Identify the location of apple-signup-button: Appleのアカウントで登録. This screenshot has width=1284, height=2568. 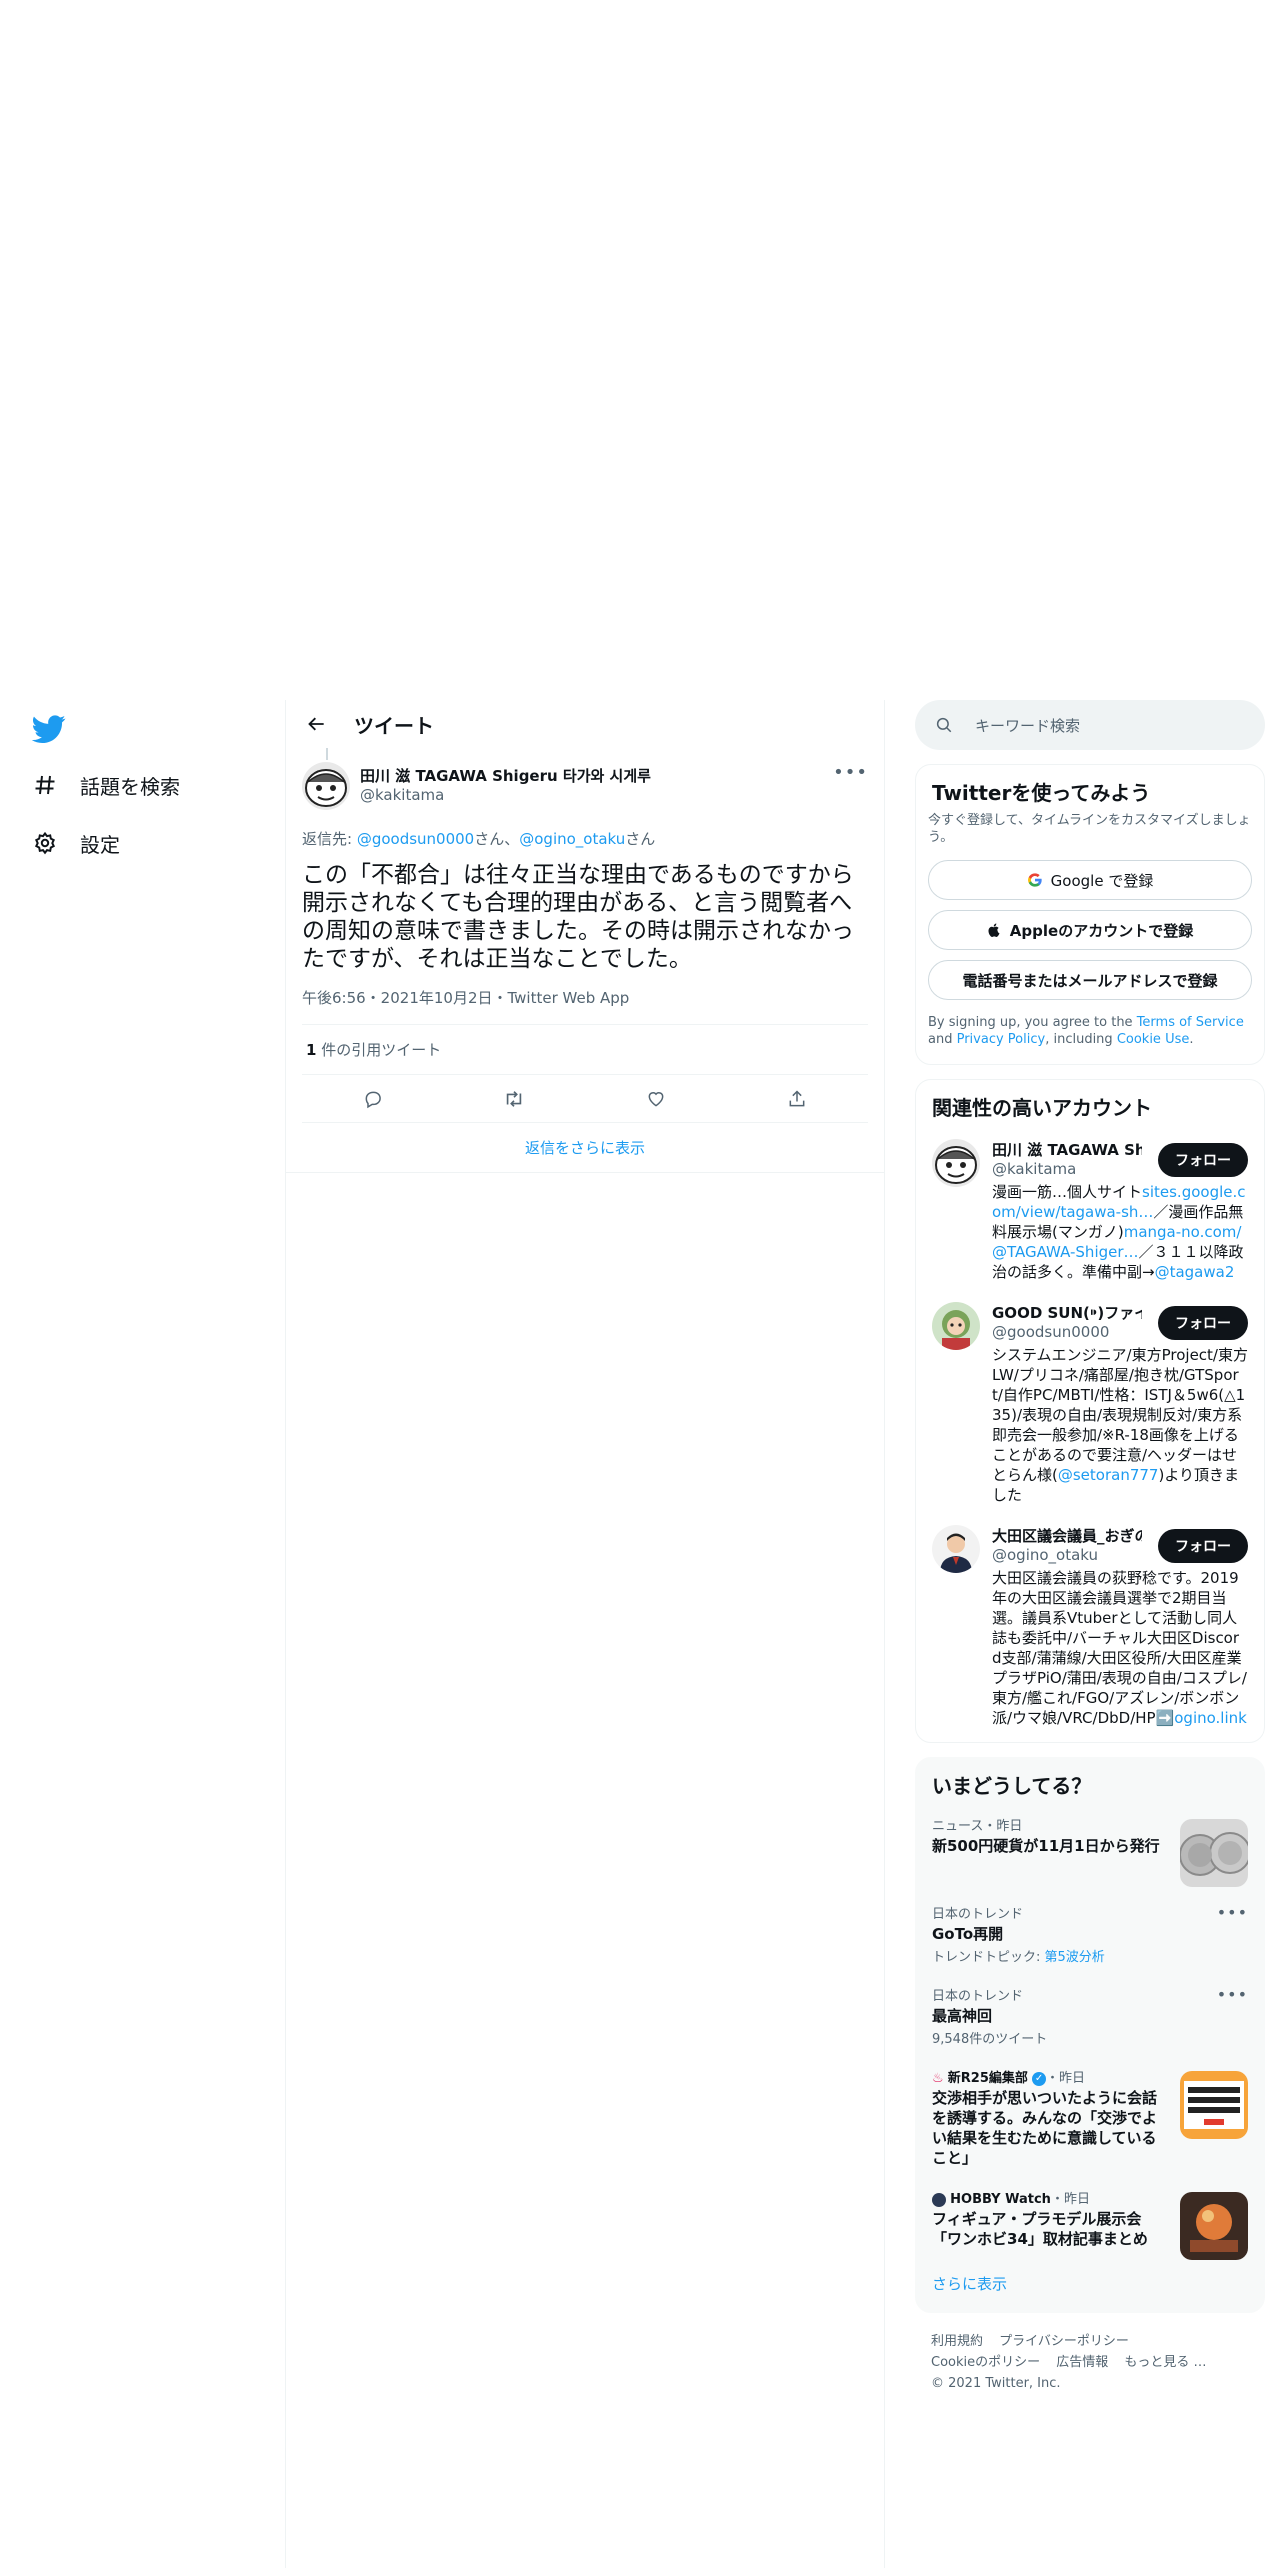
(1090, 930).